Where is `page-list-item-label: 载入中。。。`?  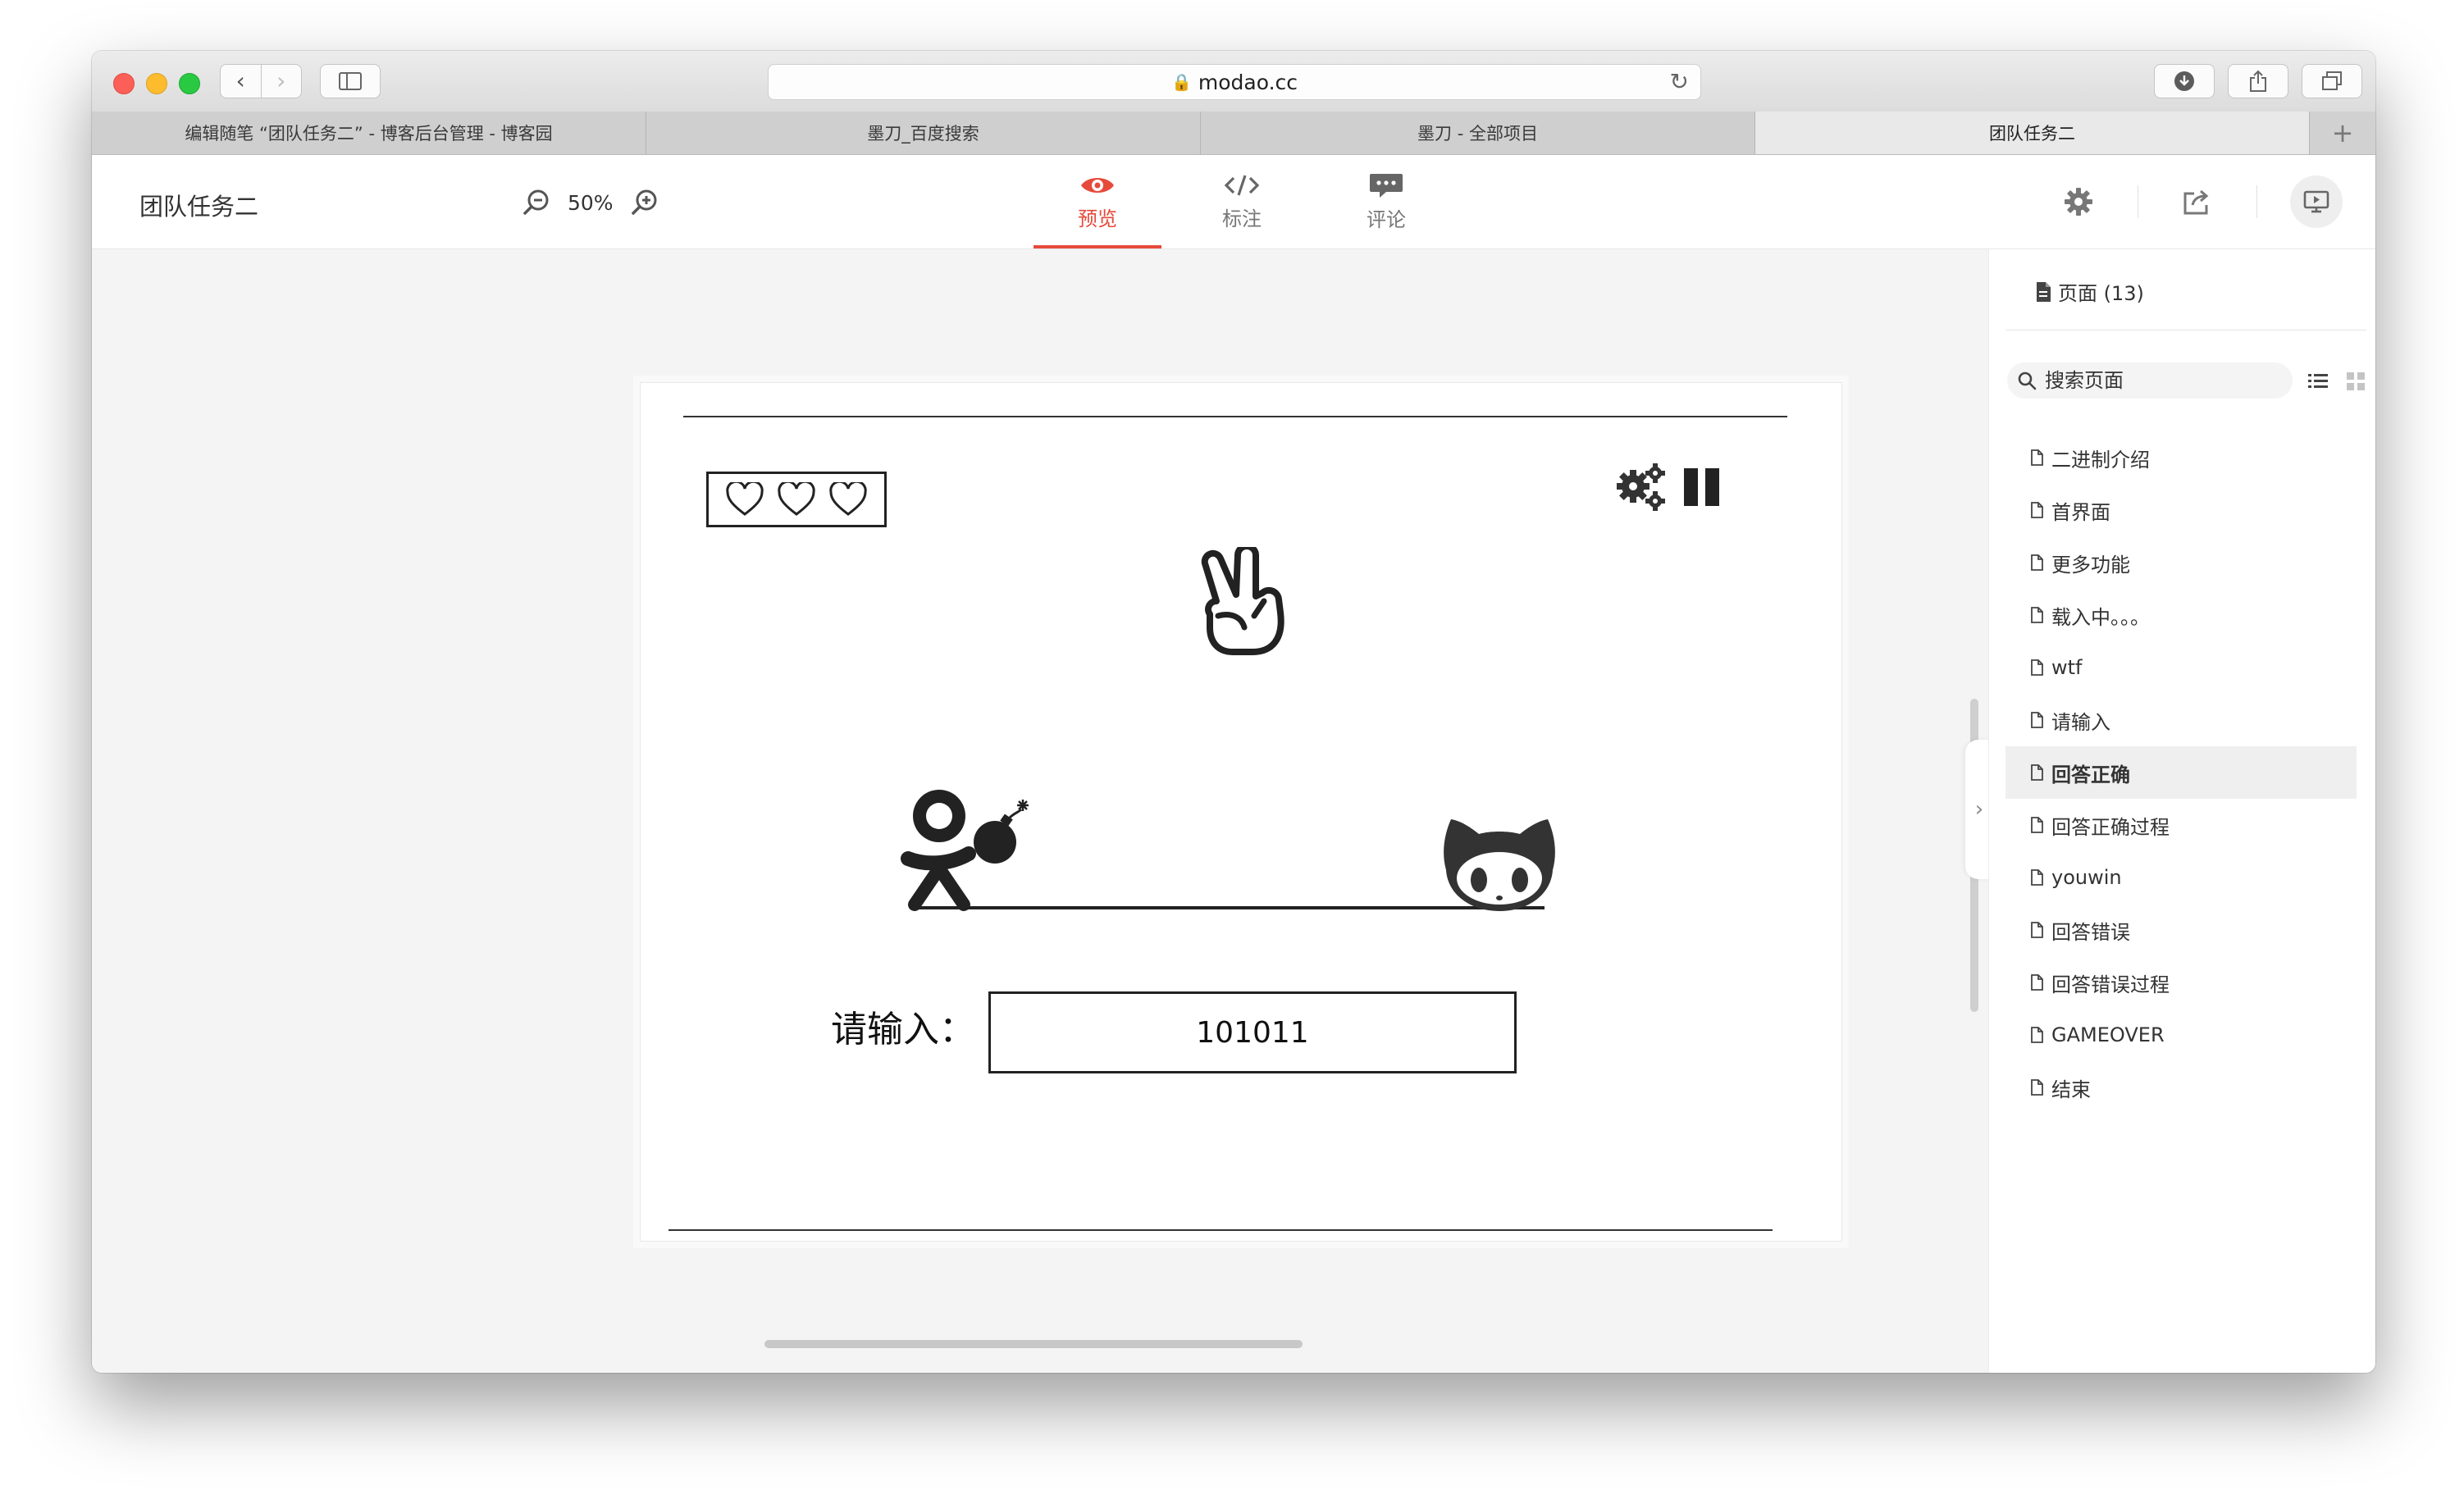 page-list-item-label: 载入中。。。 is located at coordinates (2100, 617).